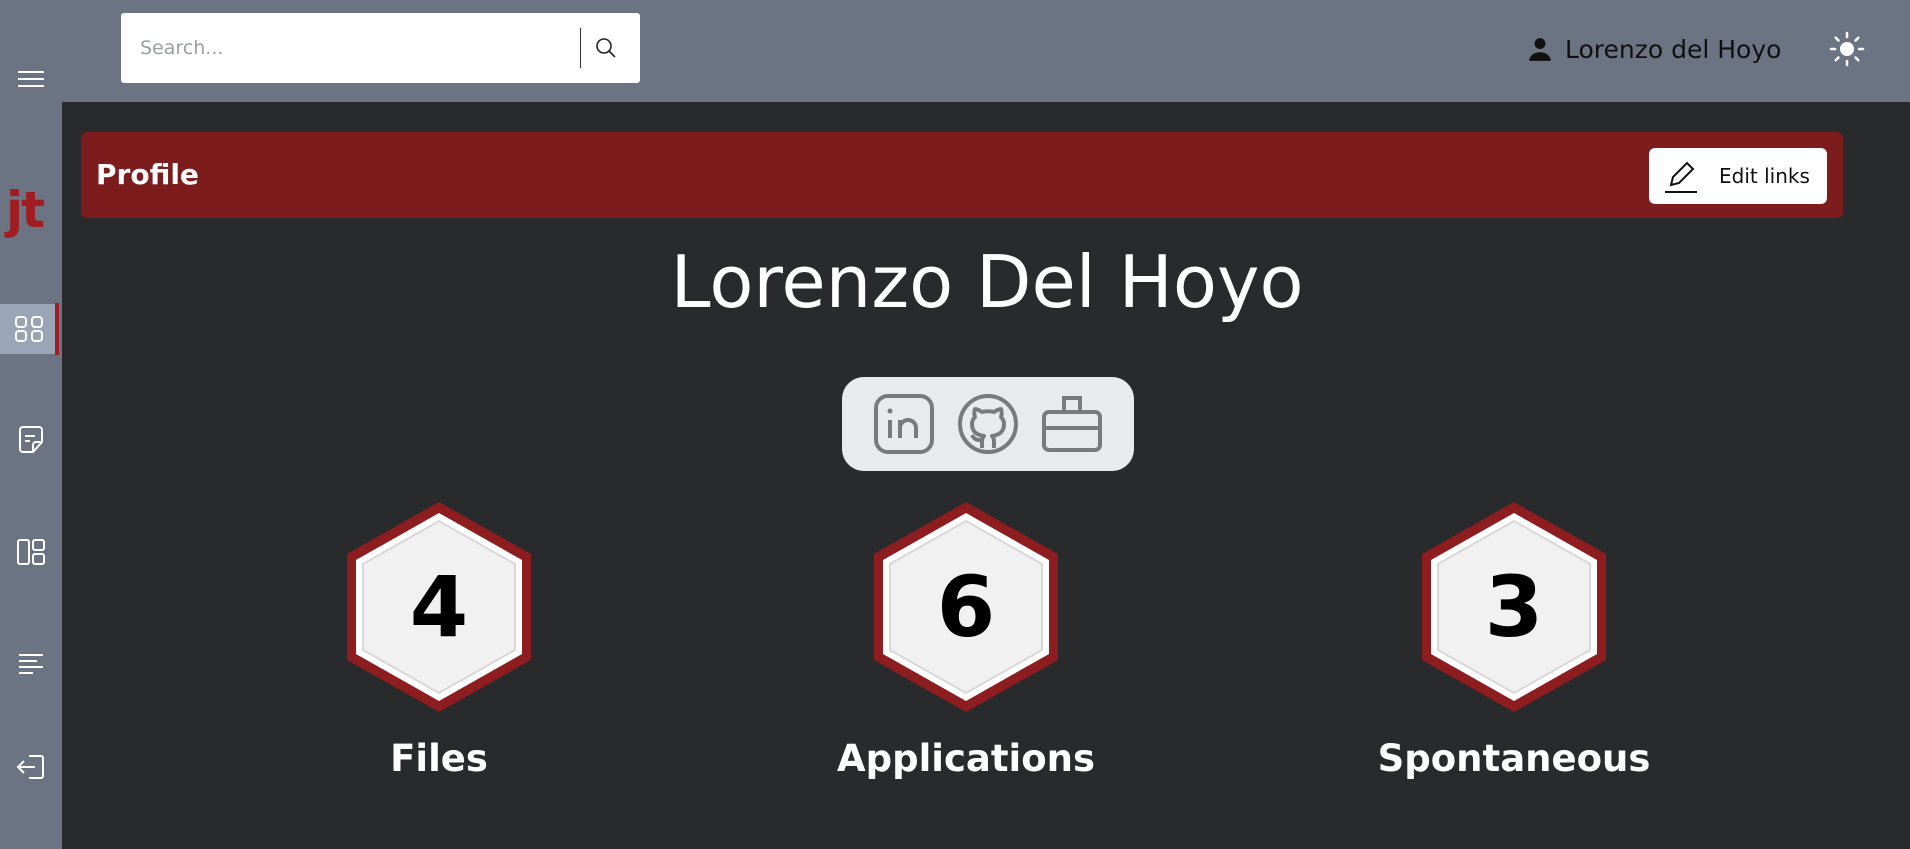 This screenshot has width=1910, height=849. What do you see at coordinates (1514, 758) in the screenshot?
I see `stat-label: Spontaneous` at bounding box center [1514, 758].